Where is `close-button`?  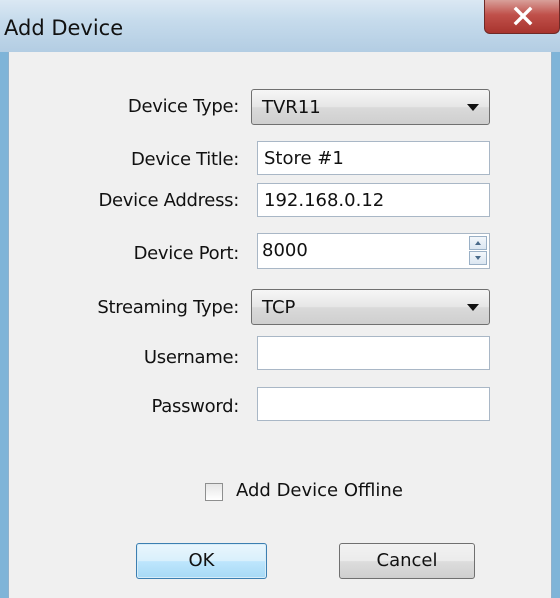
close-button is located at coordinates (522, 17).